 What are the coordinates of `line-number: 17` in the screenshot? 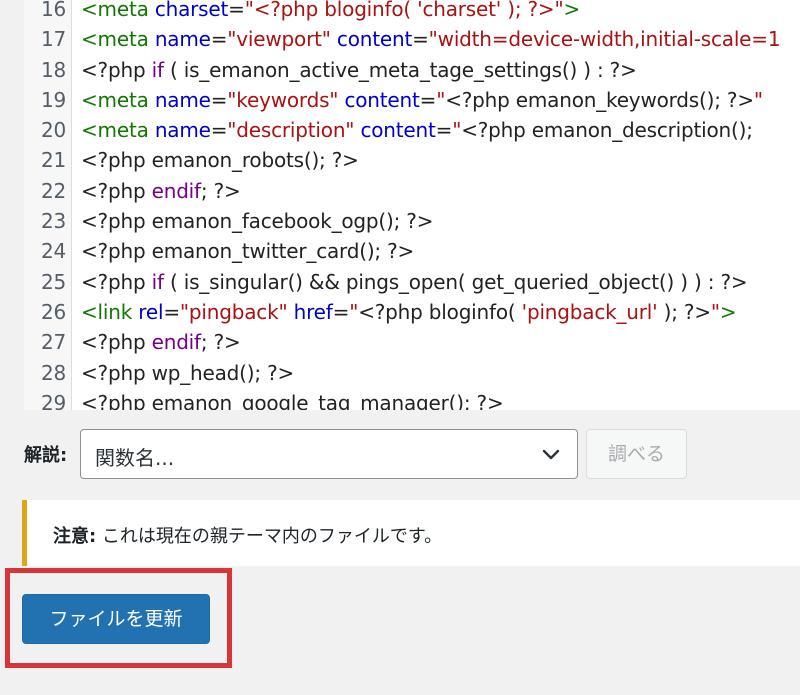 It's located at (53, 39).